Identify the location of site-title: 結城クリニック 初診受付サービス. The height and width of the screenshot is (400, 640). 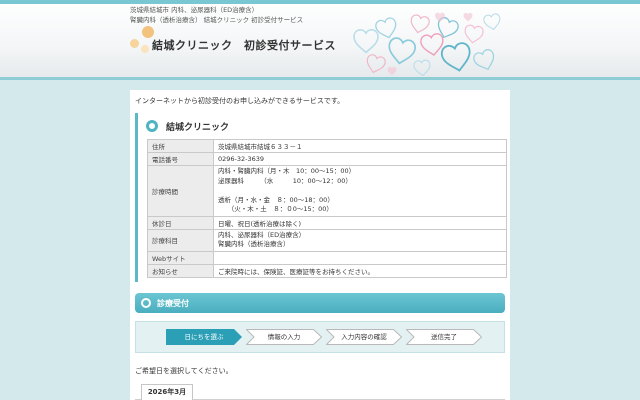
(244, 45).